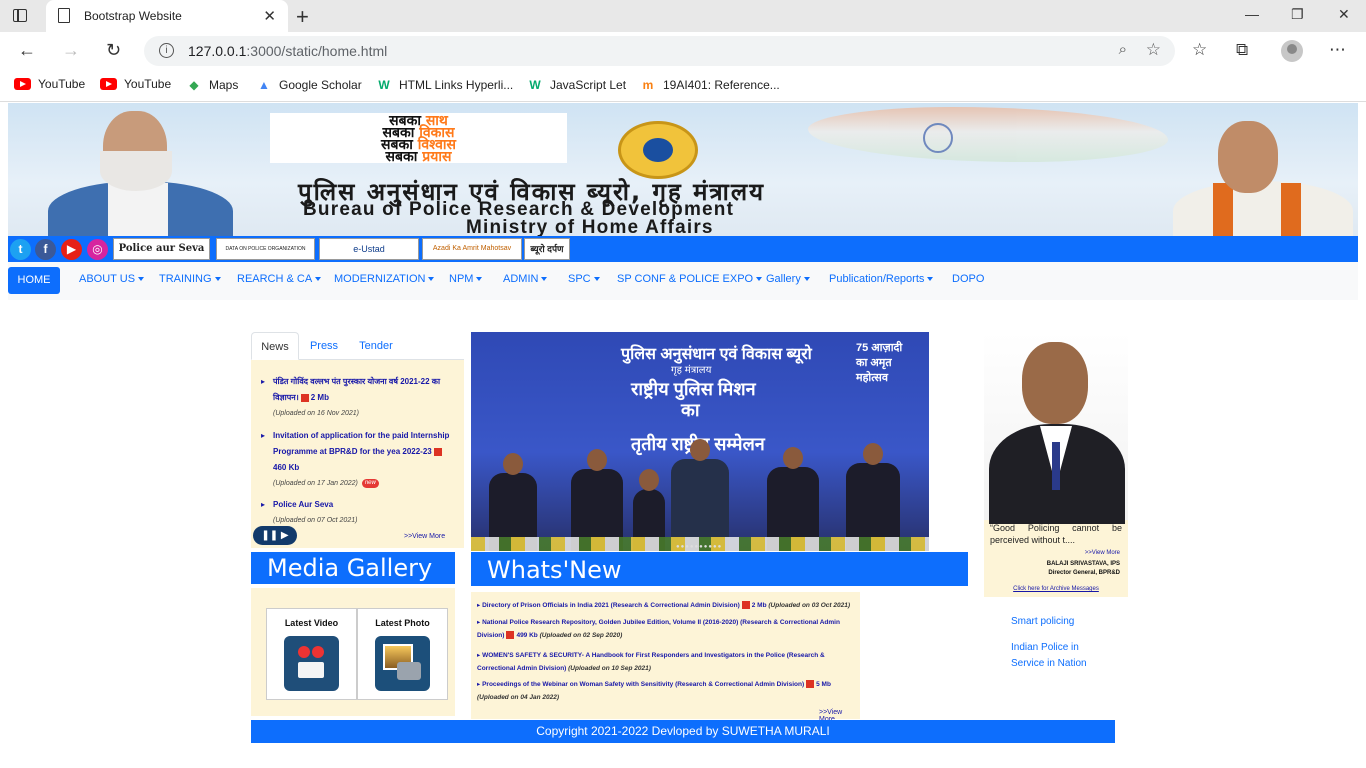  I want to click on bookmark-youtube-1: YouTube, so click(49, 84).